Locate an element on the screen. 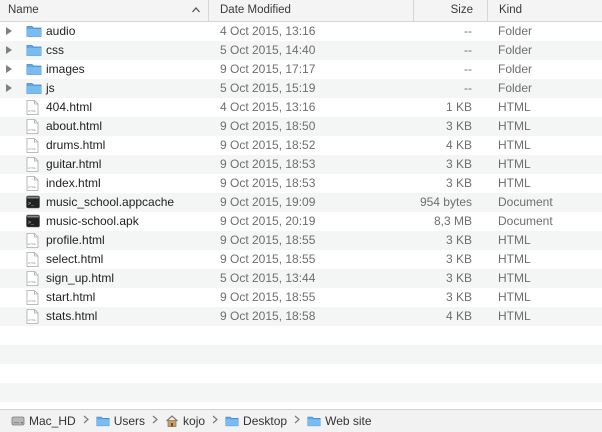 This screenshot has height=432, width=602. file-row: HTML stats.html 9 Oct 2015, 18:58 4 KB HTML is located at coordinates (301, 316).